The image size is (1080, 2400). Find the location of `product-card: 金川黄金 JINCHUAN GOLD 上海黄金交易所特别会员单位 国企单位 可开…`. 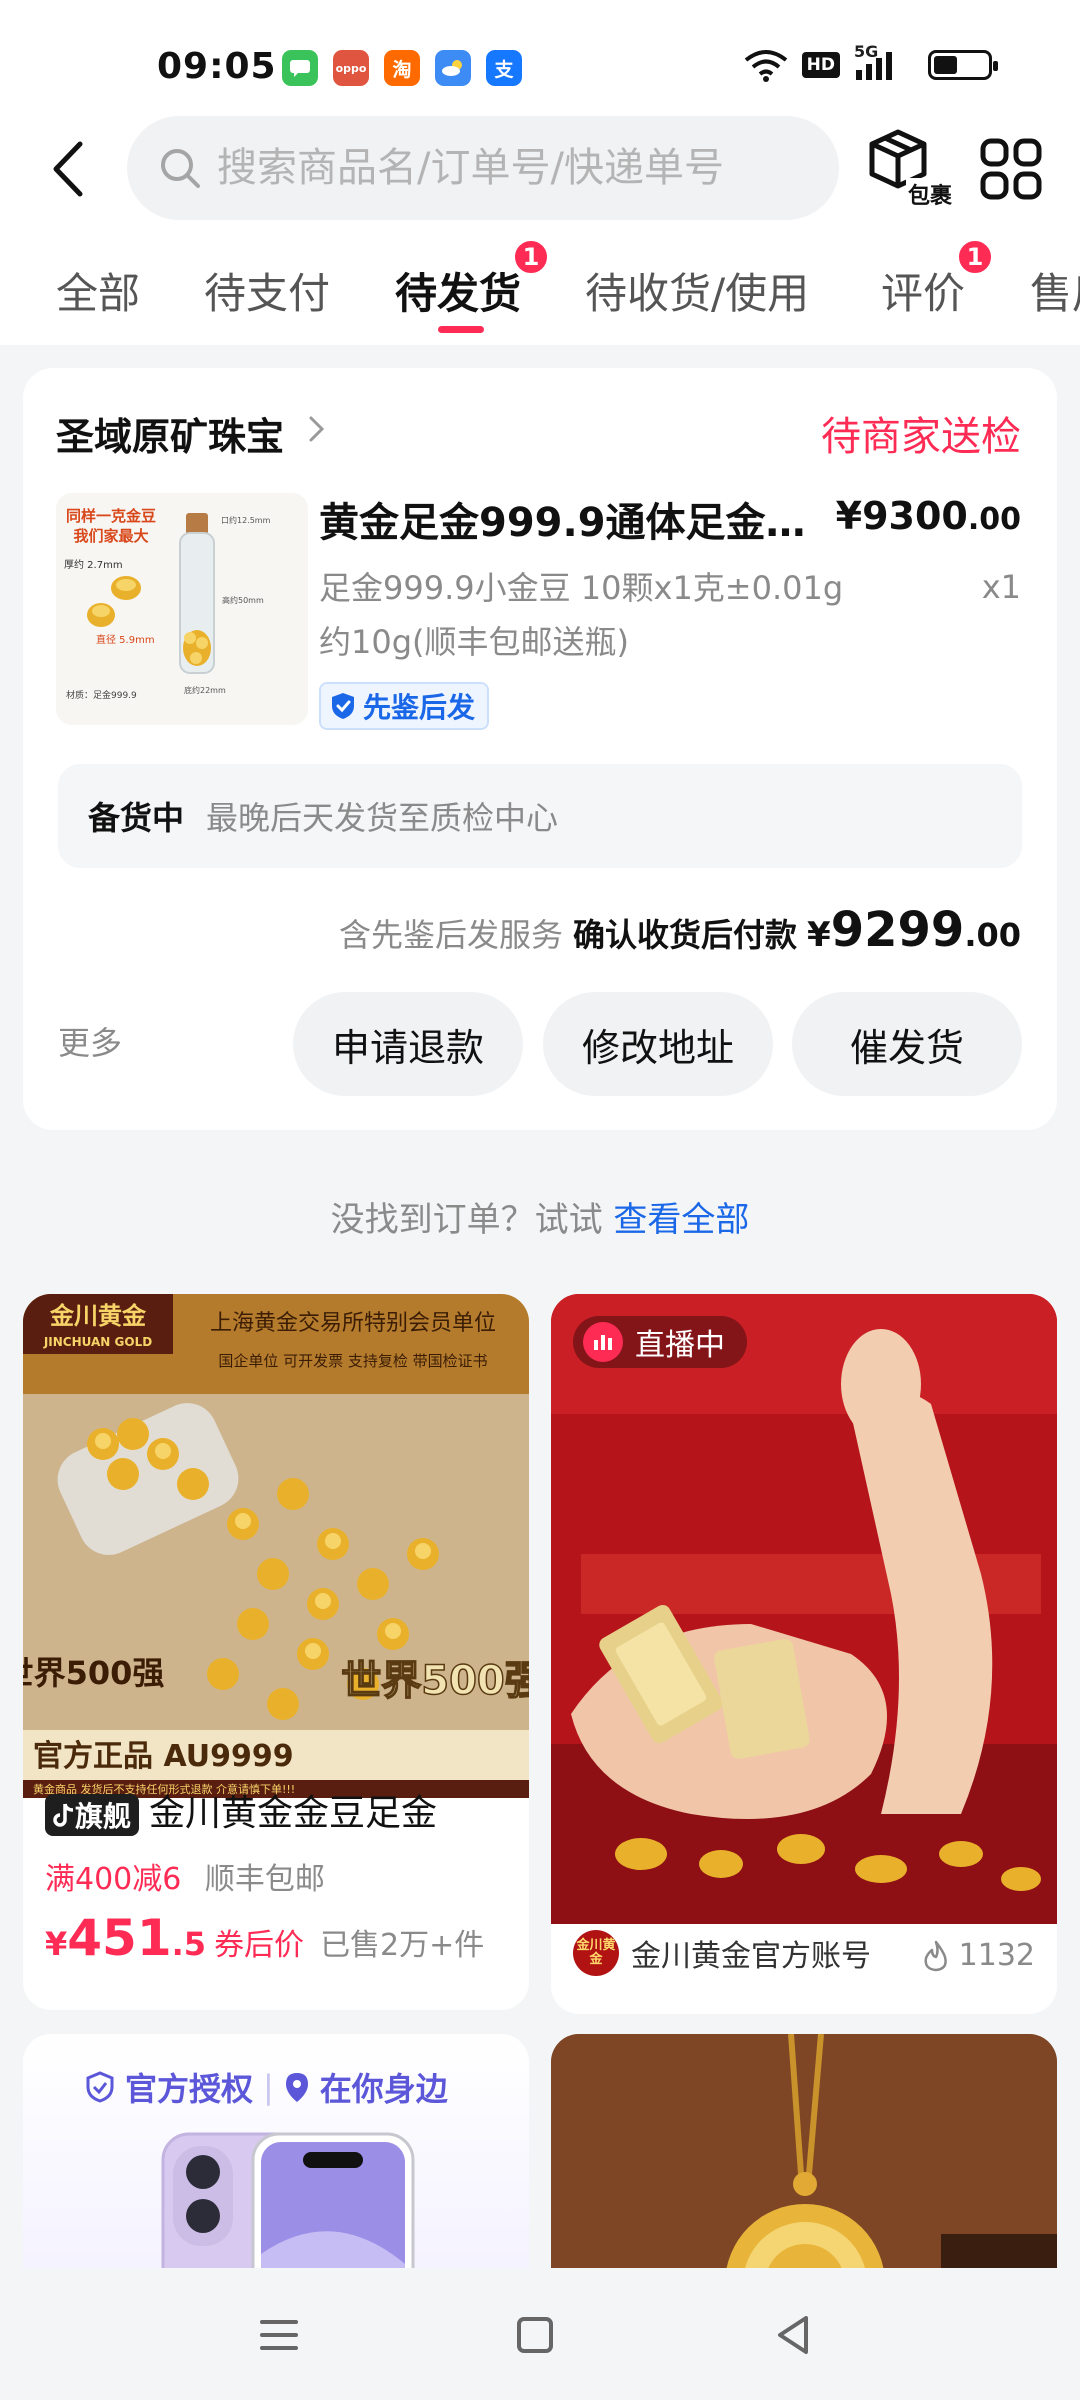

product-card: 金川黄金 JINCHUAN GOLD 上海黄金交易所特别会员单位 国企单位 可开… is located at coordinates (276, 1652).